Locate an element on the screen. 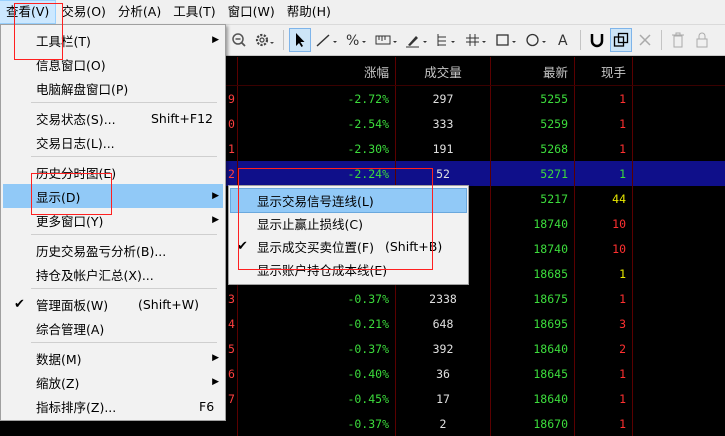 Image resolution: width=725 pixels, height=436 pixels. submenu-item: ✔ 显示成交买卖位置(F) (Shift+B) is located at coordinates (348, 246).